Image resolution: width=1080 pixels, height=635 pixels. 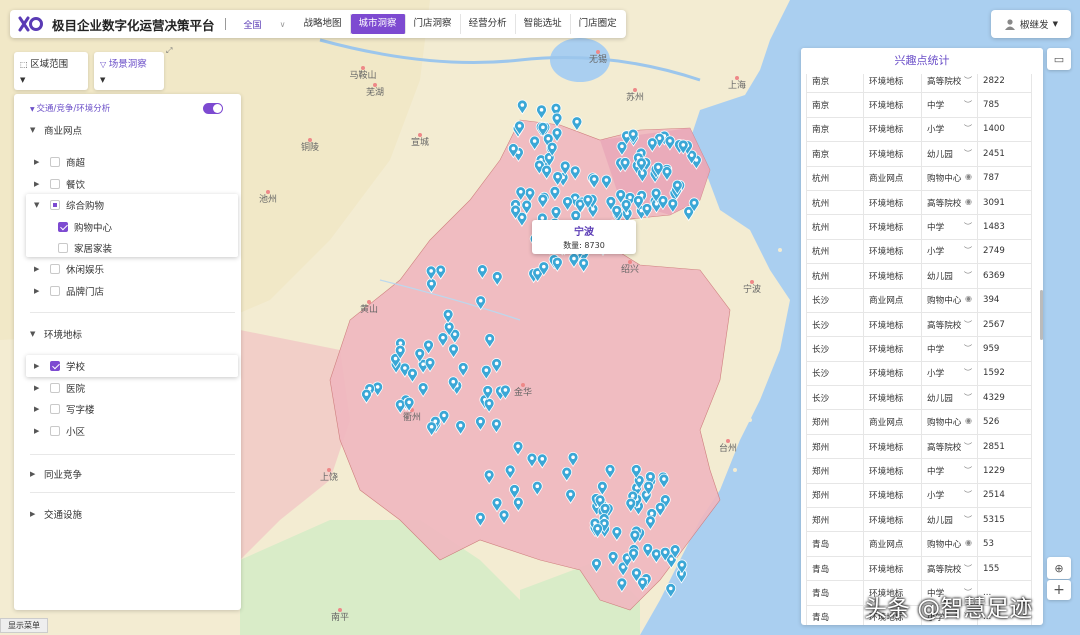 What do you see at coordinates (919, 471) in the screenshot?
I see `table-row: 郑州 环境地标 中学 ︶ 1229` at bounding box center [919, 471].